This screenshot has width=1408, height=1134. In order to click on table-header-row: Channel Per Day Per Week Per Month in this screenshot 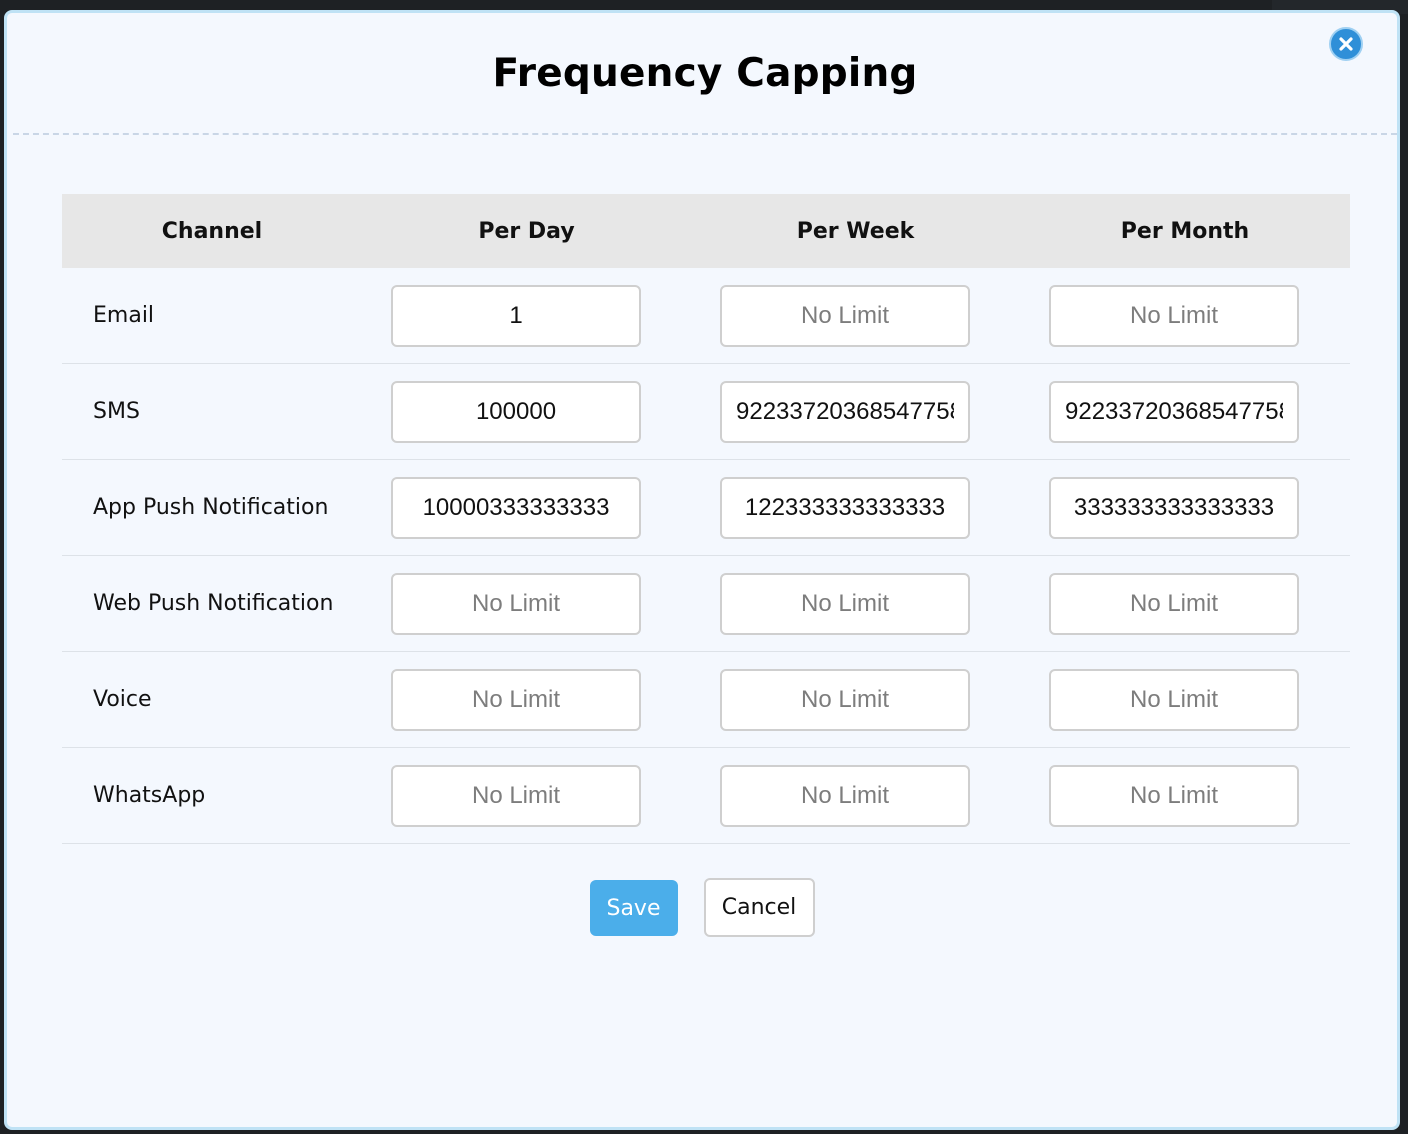, I will do `click(706, 231)`.